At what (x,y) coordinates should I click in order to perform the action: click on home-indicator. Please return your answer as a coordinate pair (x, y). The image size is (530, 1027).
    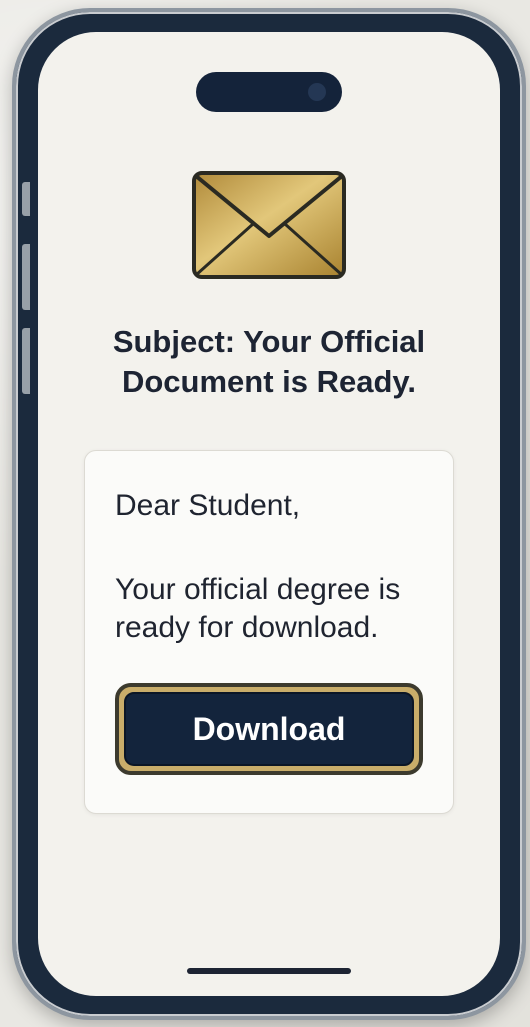
    Looking at the image, I should click on (269, 971).